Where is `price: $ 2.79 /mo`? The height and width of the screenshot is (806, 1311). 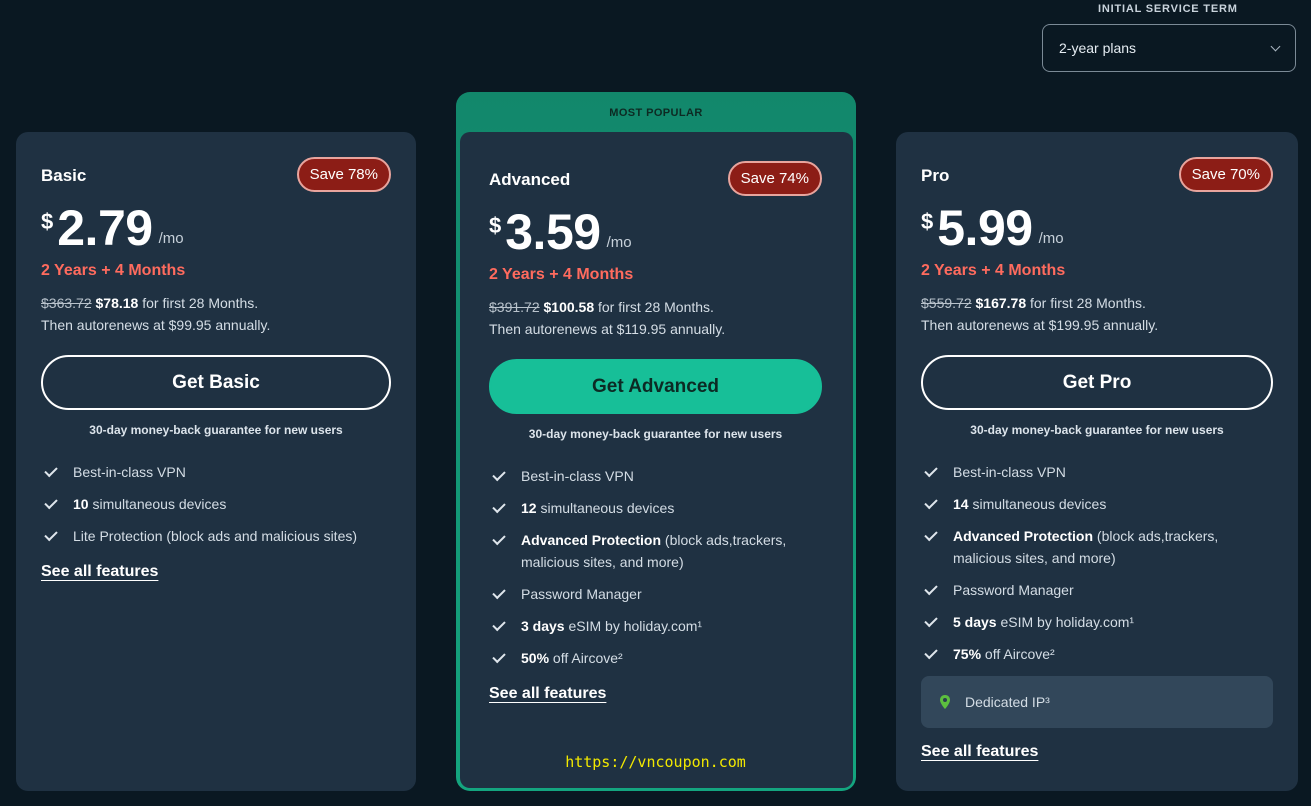
price: $ 2.79 /mo is located at coordinates (112, 228).